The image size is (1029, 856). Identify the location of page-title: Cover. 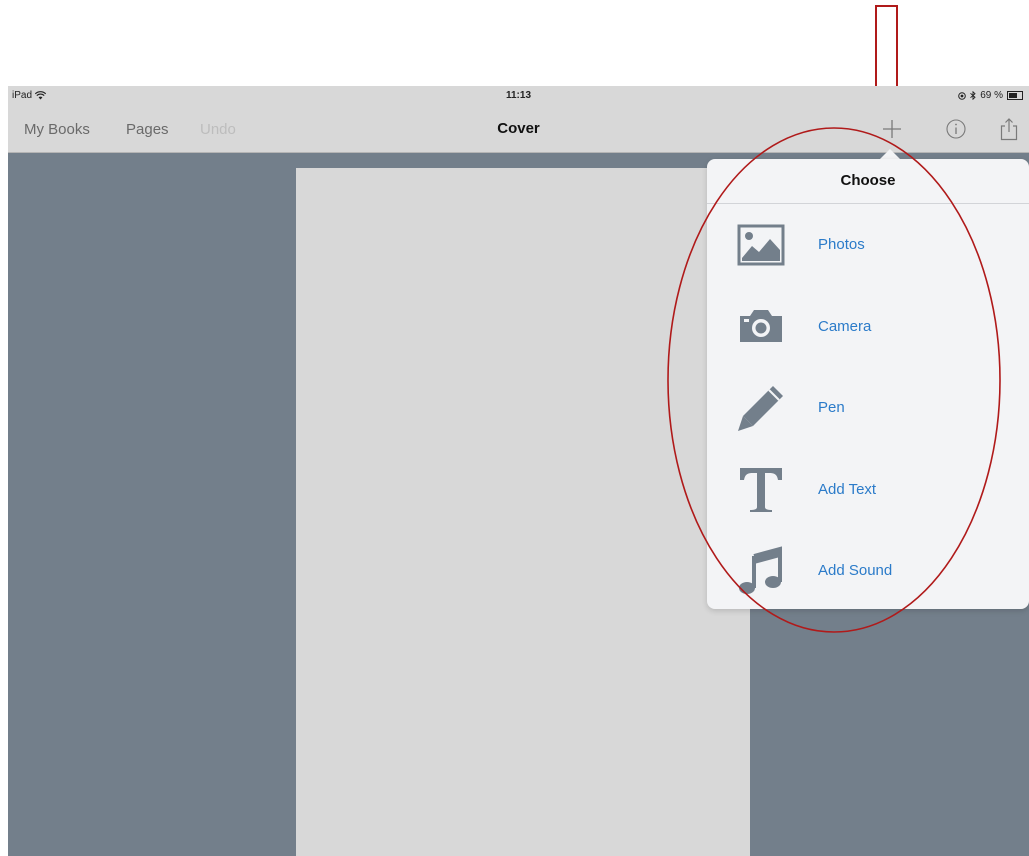
(518, 128).